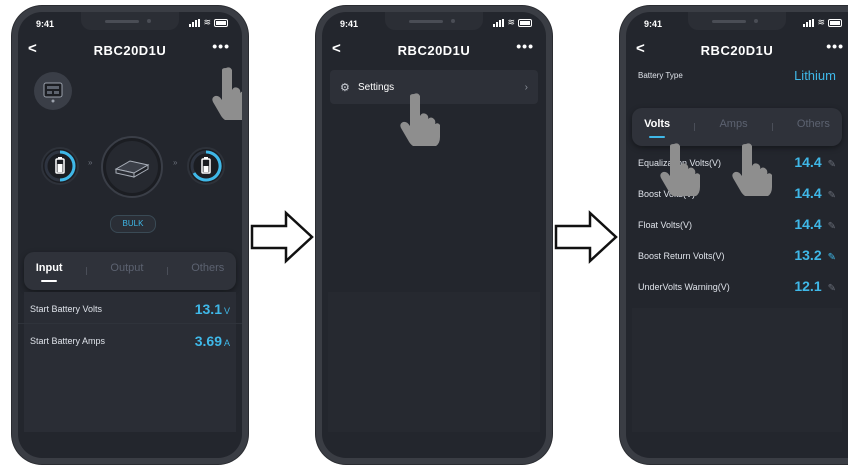  Describe the element at coordinates (49, 272) in the screenshot. I see `tab-input: Input` at that location.